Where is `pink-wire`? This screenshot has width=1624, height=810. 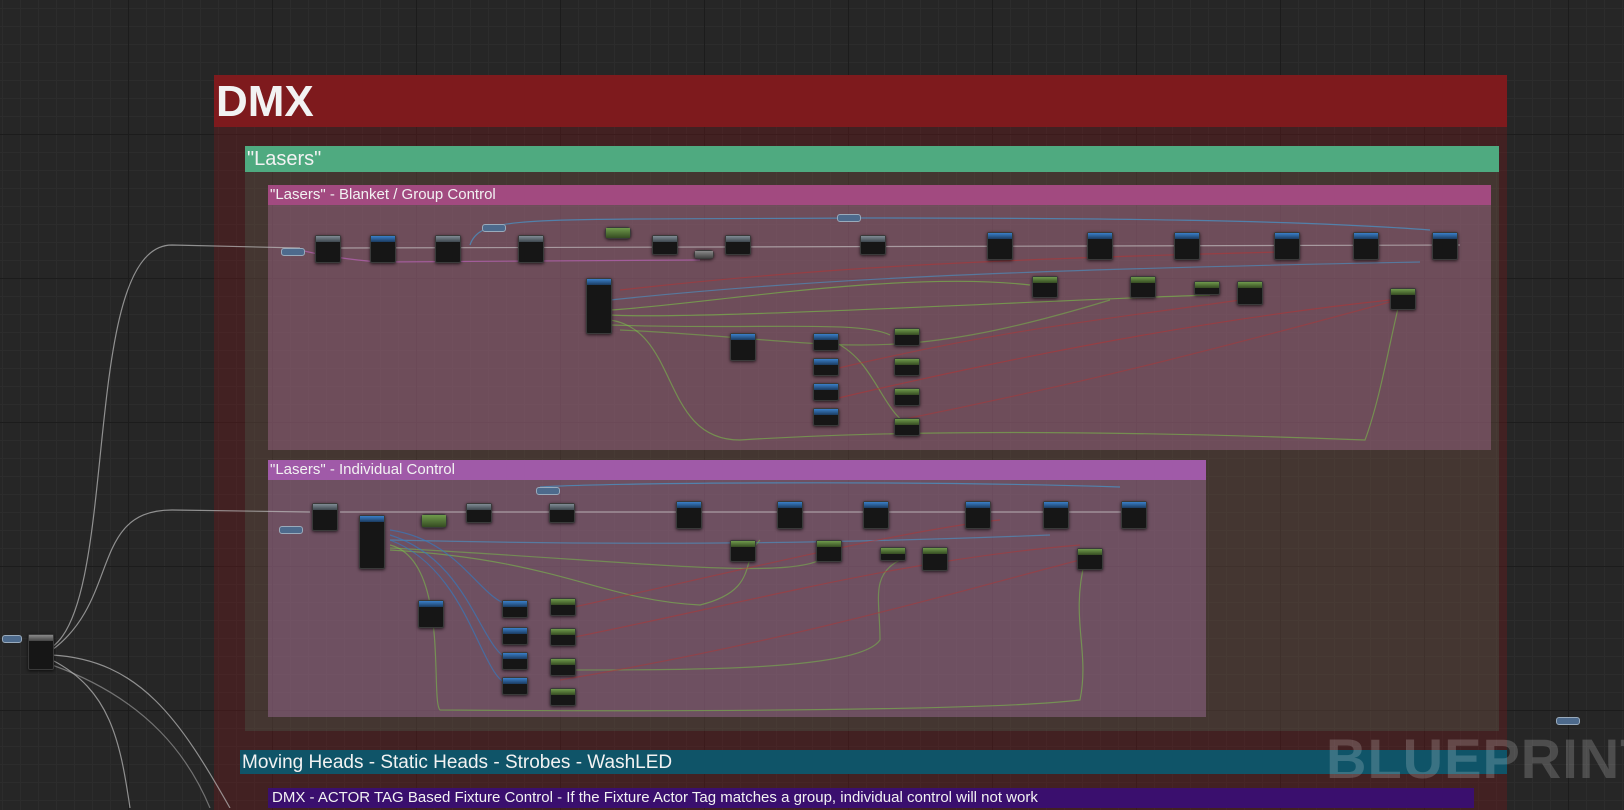 pink-wire is located at coordinates (500, 256).